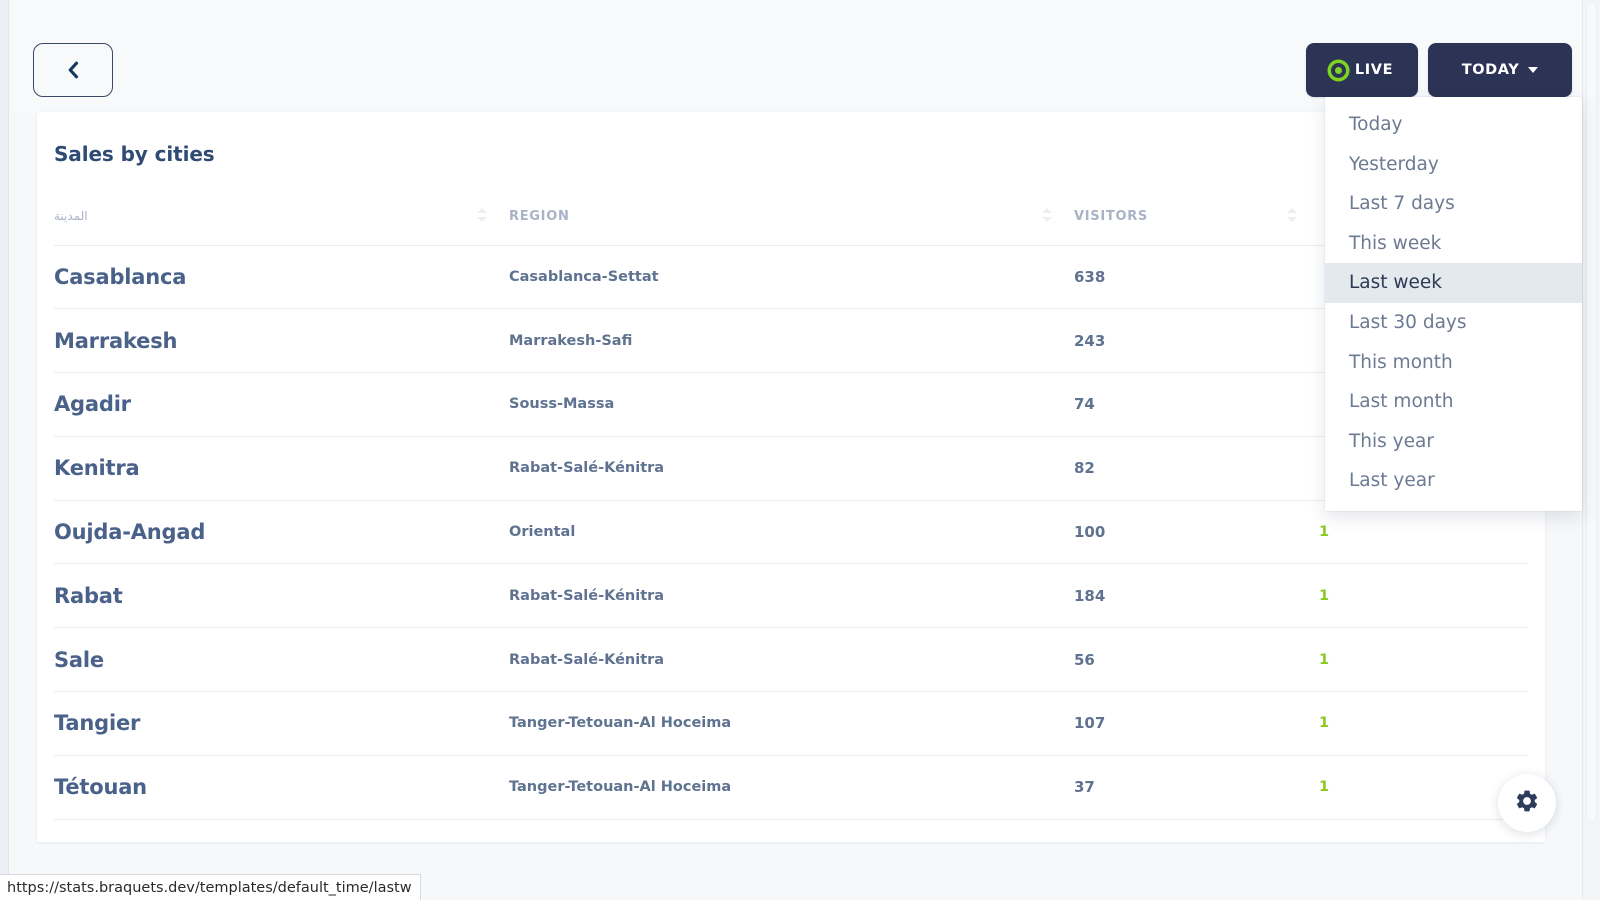  I want to click on region-cell: Oriental, so click(791, 532).